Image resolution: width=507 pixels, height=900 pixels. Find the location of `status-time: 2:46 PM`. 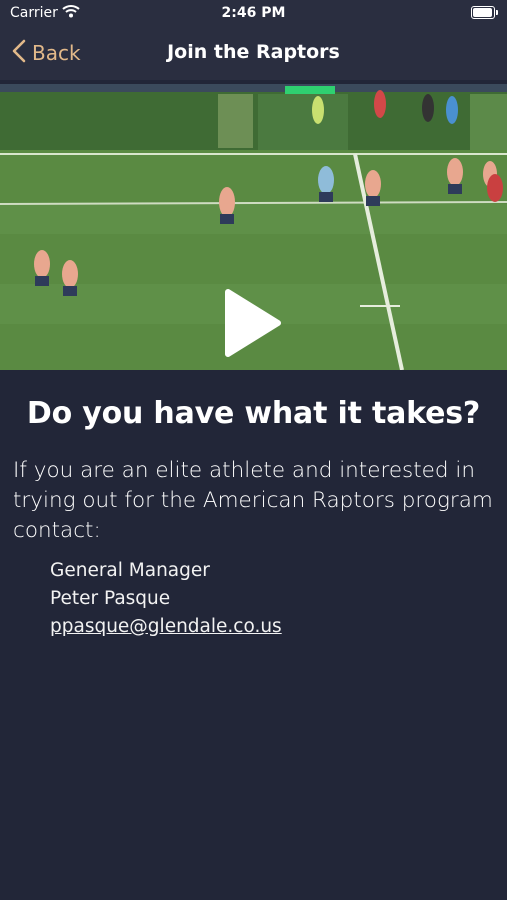

status-time: 2:46 PM is located at coordinates (253, 13).